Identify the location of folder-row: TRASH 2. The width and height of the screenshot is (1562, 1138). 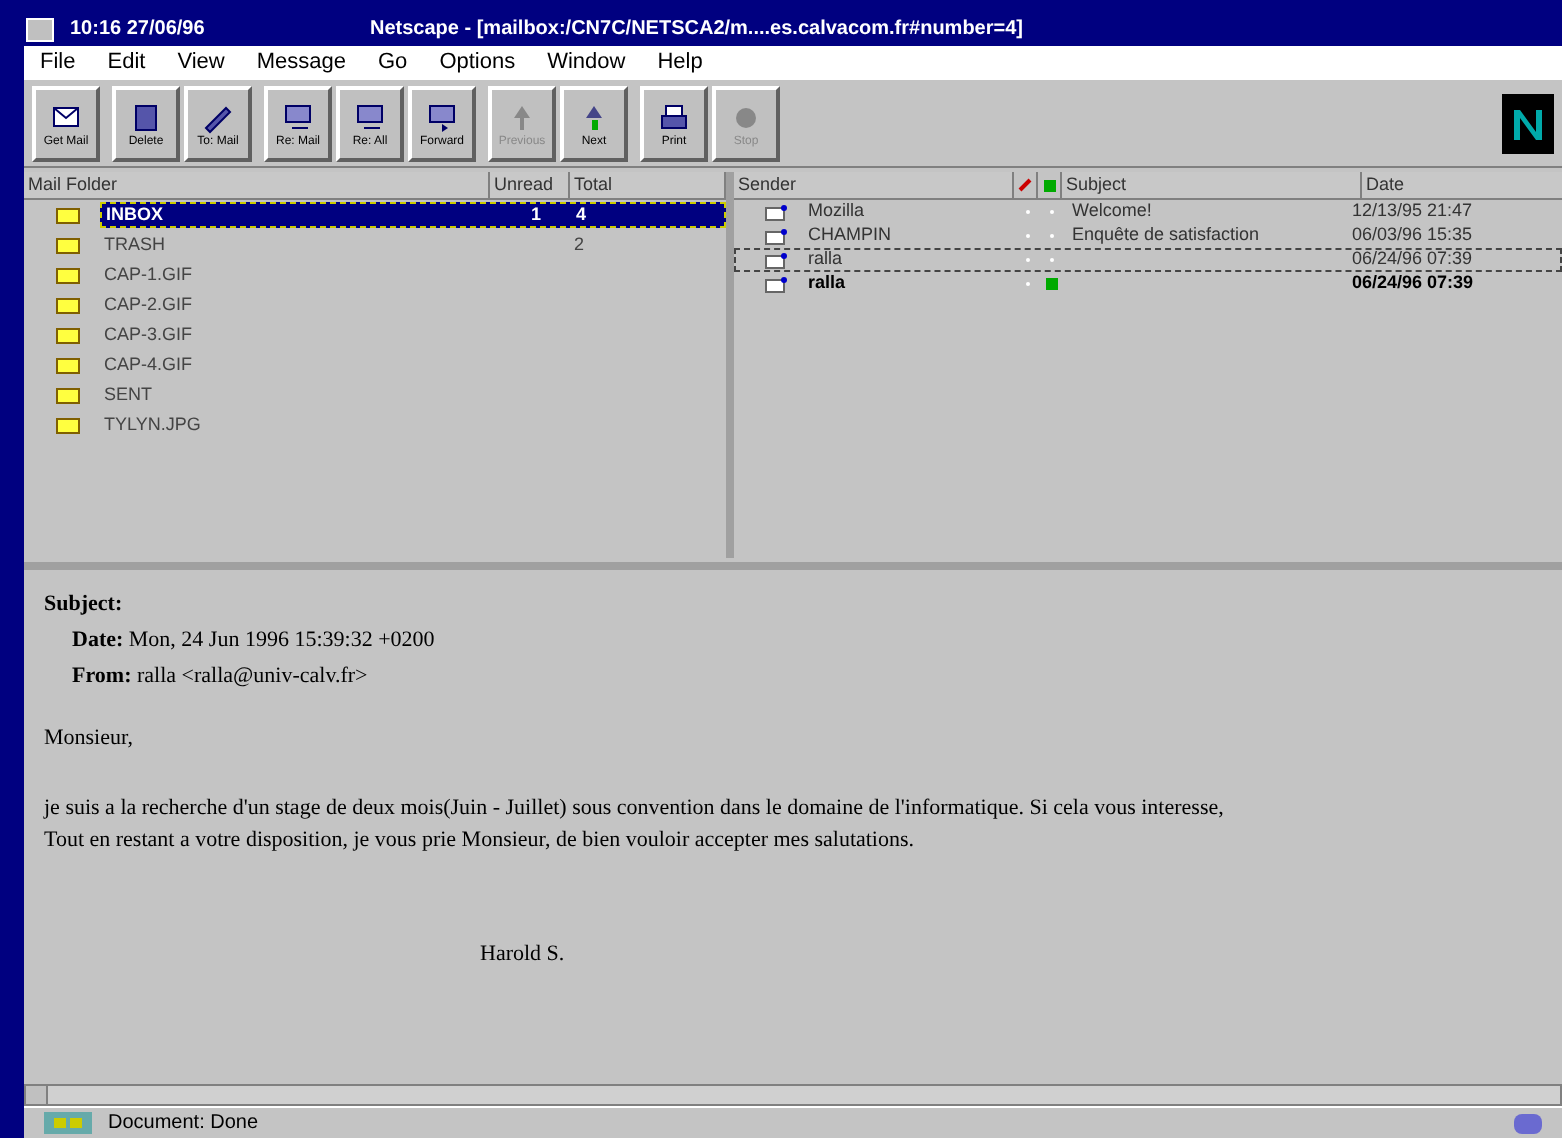
(413, 245).